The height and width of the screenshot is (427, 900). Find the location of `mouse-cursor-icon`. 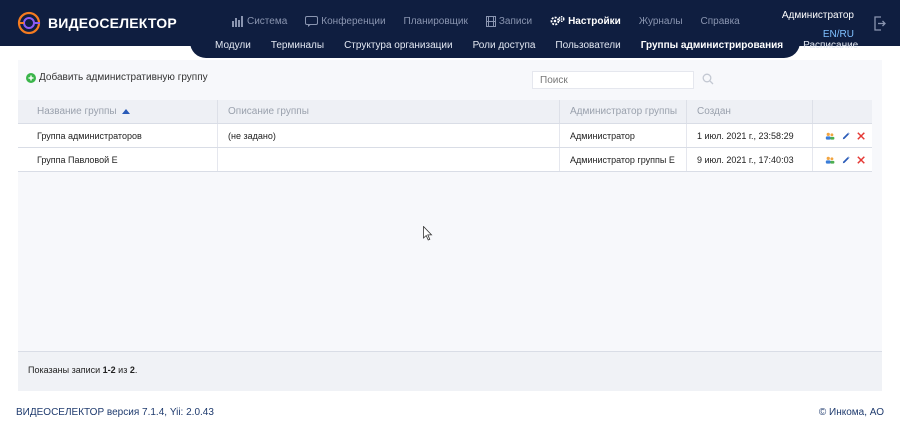

mouse-cursor-icon is located at coordinates (428, 233).